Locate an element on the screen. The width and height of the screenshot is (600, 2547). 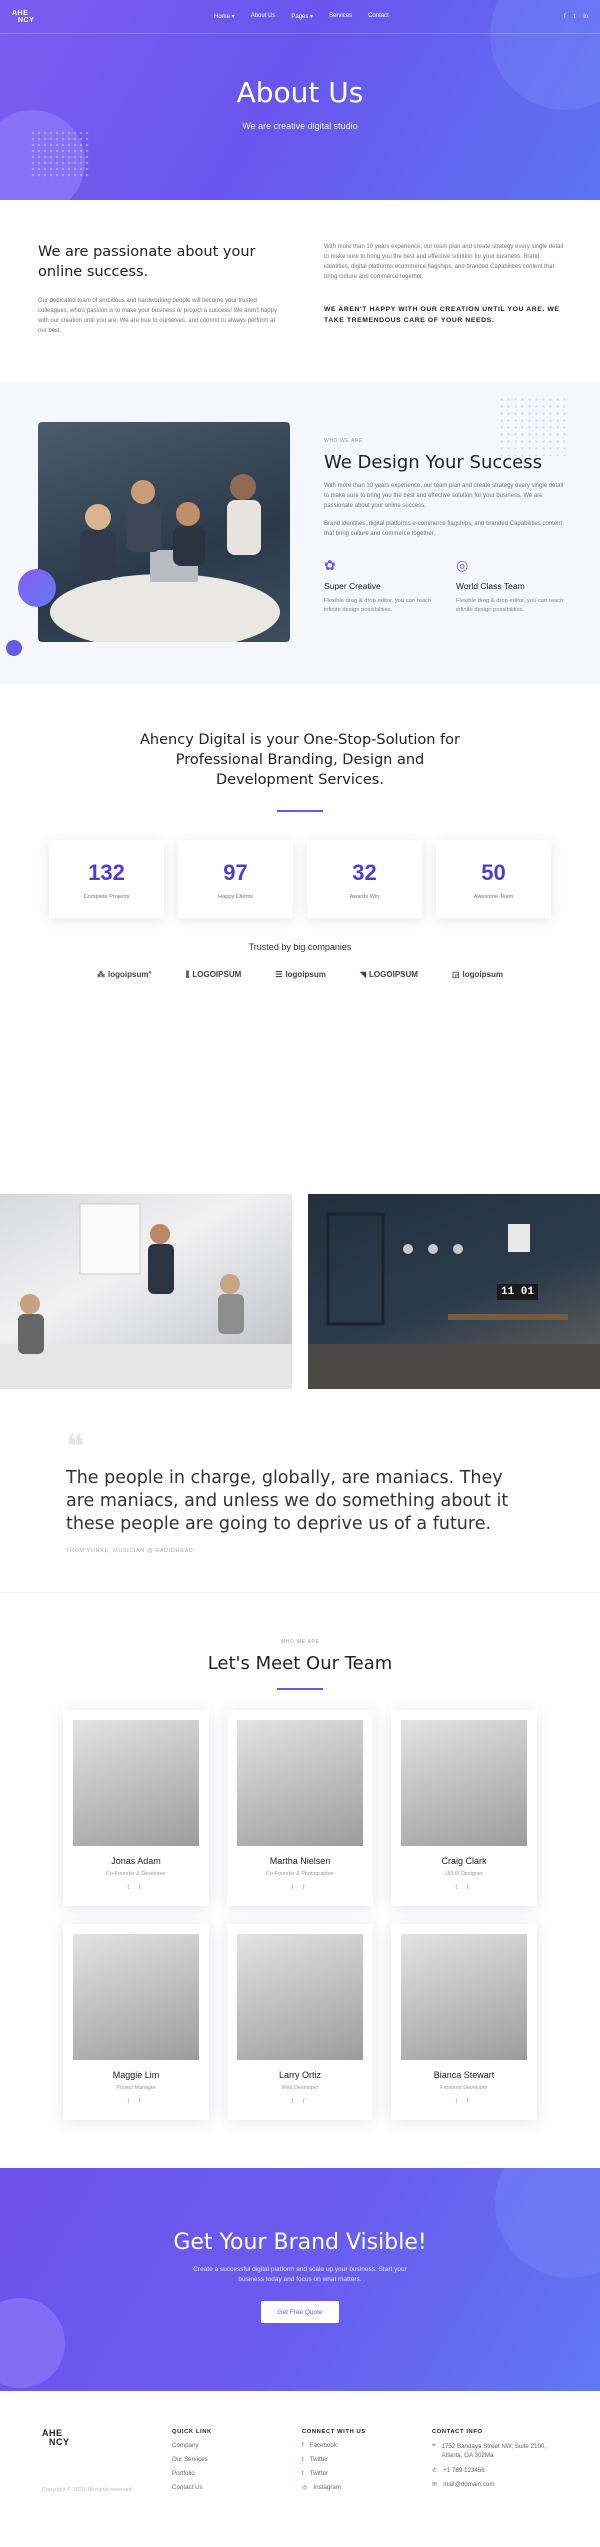
footer-link-company: Company is located at coordinates (237, 2445).